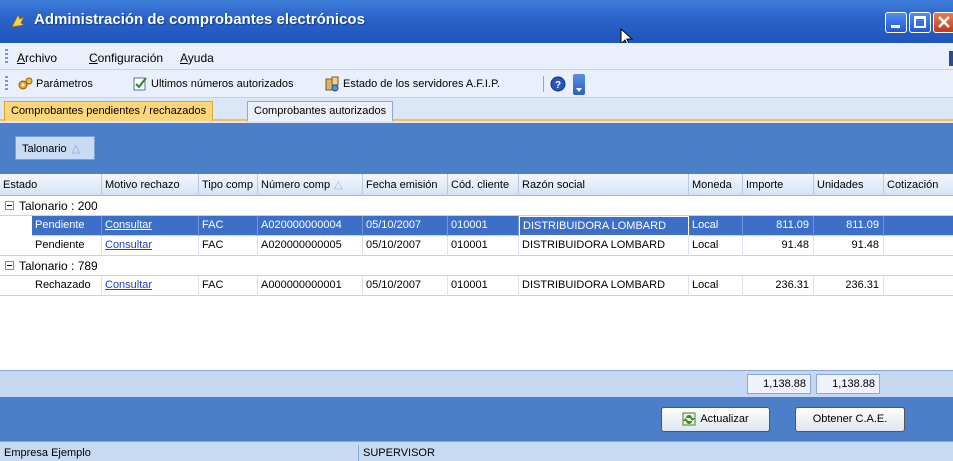 This screenshot has width=953, height=461. I want to click on cell-estado: Rechazado, so click(67, 286).